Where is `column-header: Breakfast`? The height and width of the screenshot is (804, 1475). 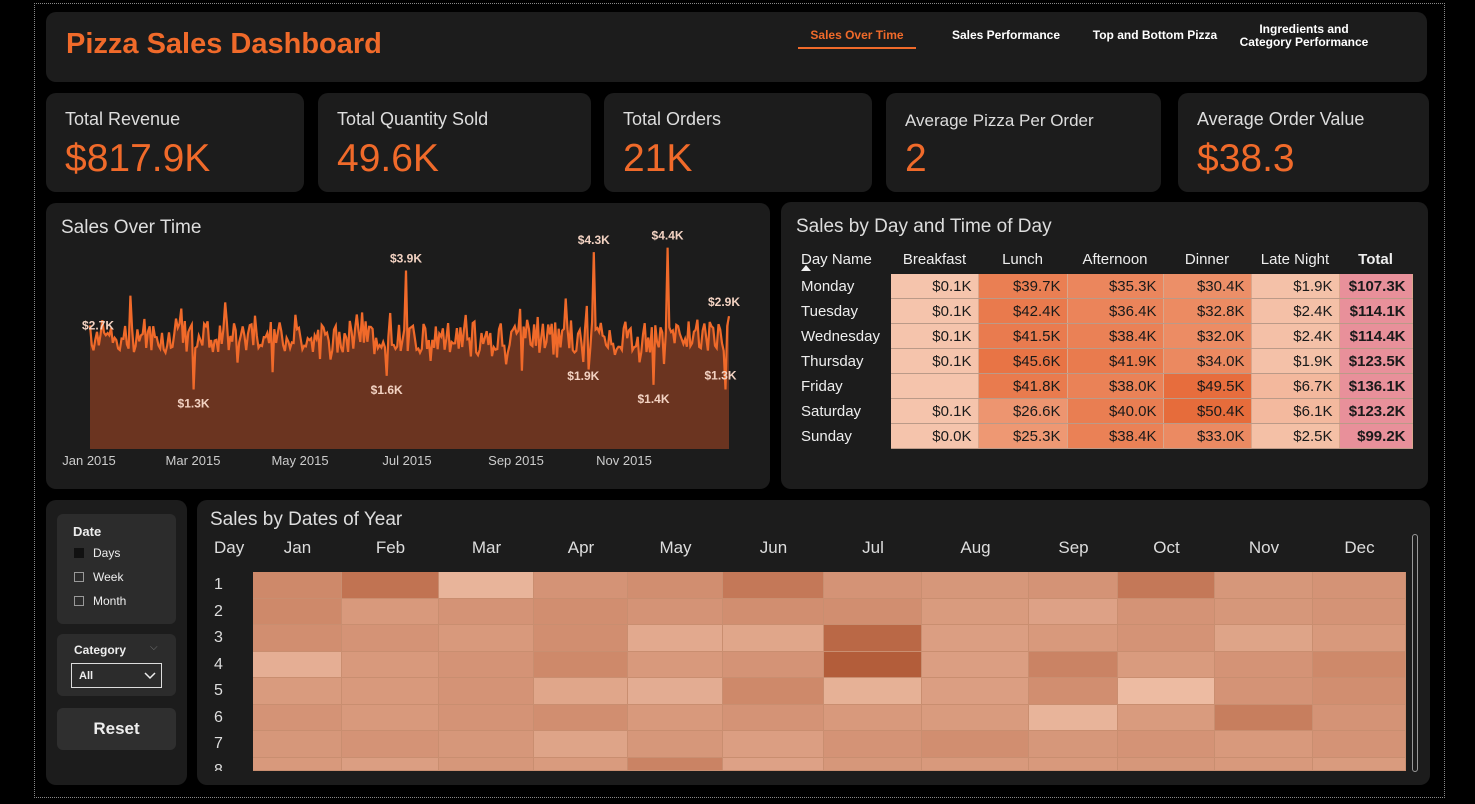
column-header: Breakfast is located at coordinates (934, 259).